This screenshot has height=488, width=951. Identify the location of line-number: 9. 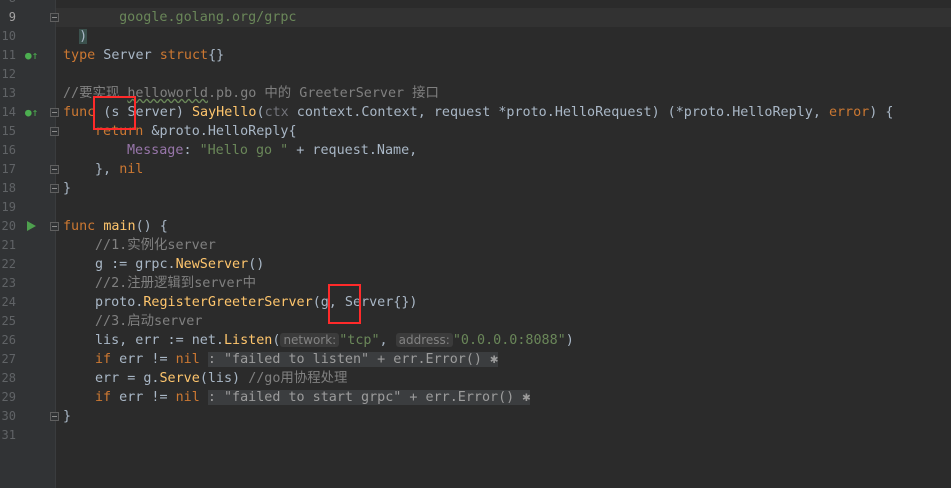
(12, 17).